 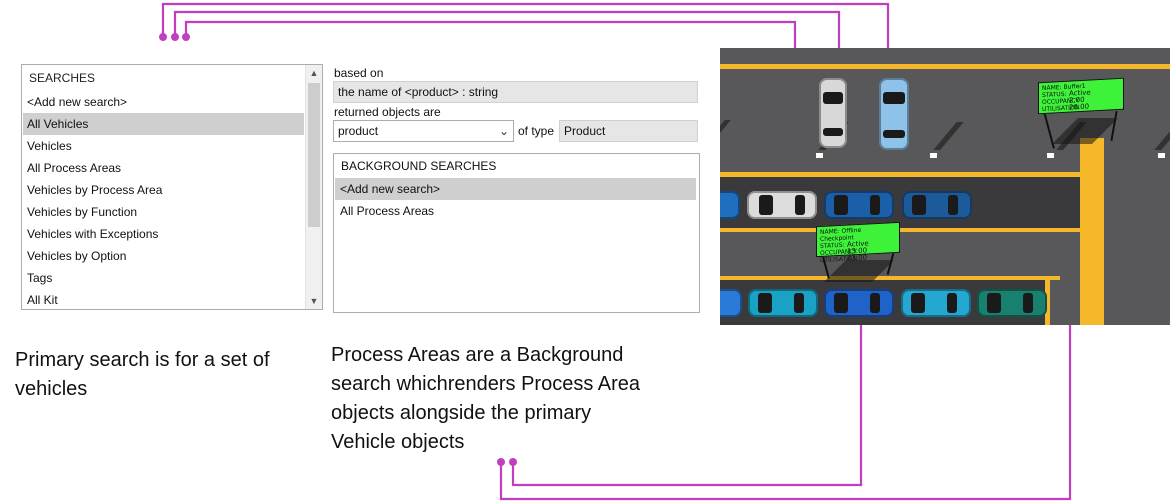 I want to click on search-item-vehicles-by-function: Vehicles by Function, so click(x=163, y=212).